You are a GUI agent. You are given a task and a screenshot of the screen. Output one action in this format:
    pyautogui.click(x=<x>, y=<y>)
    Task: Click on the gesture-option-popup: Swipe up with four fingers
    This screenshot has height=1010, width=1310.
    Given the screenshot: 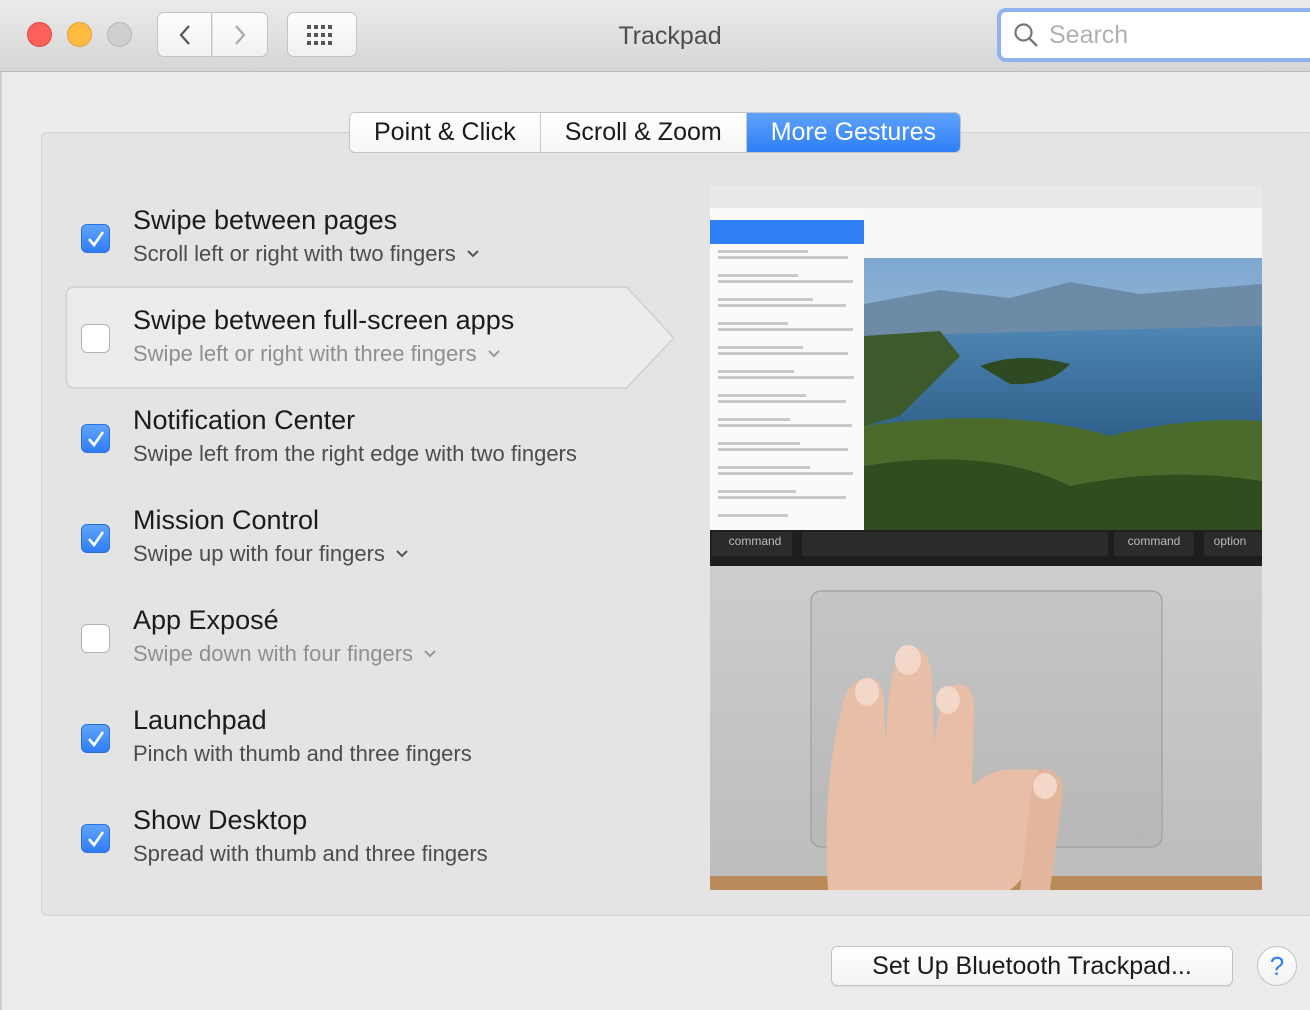 What is the action you would take?
    pyautogui.click(x=271, y=554)
    